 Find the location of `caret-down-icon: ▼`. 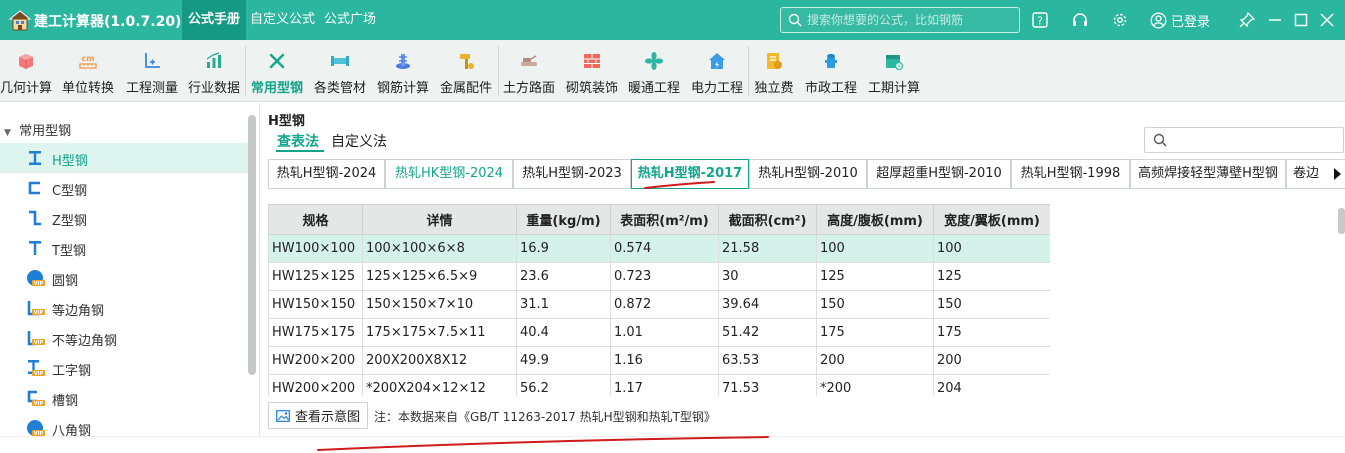

caret-down-icon: ▼ is located at coordinates (7, 133).